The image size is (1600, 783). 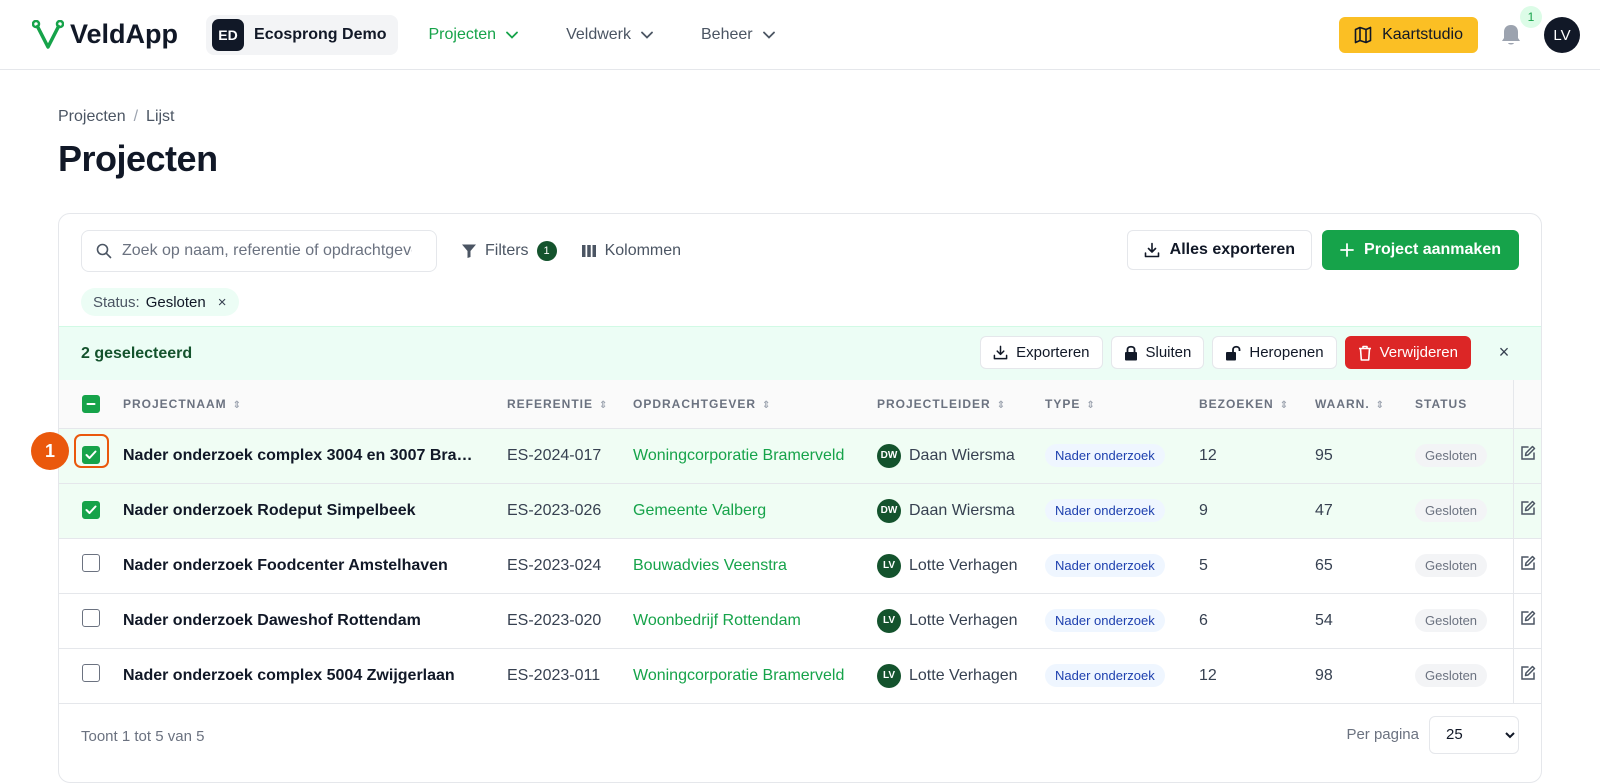 I want to click on col-label: OPDRACHTGEVER, so click(x=695, y=403).